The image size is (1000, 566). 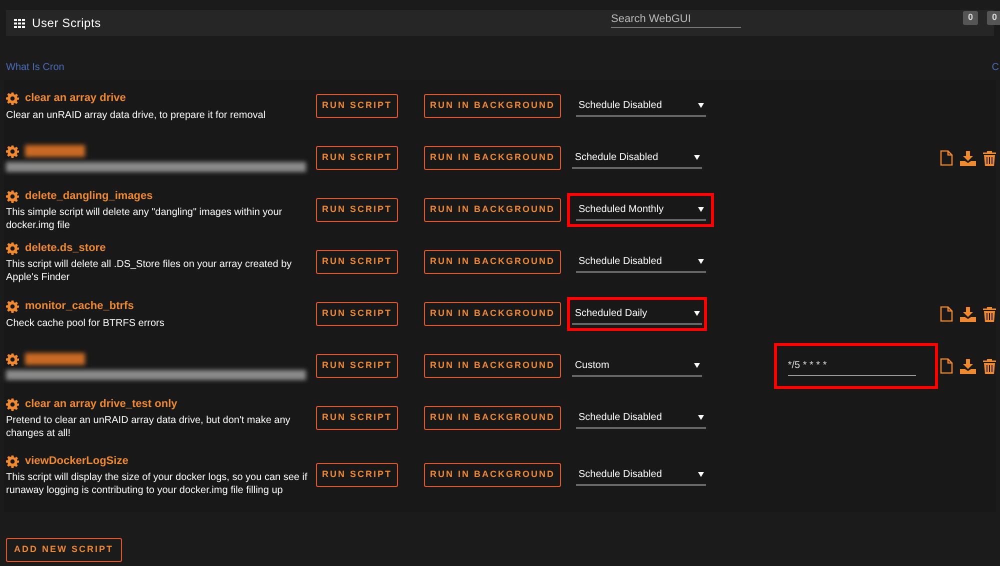 What do you see at coordinates (145, 219) in the screenshot?
I see `script-description: This simple script will delete any "dangling" images within your docker.img file` at bounding box center [145, 219].